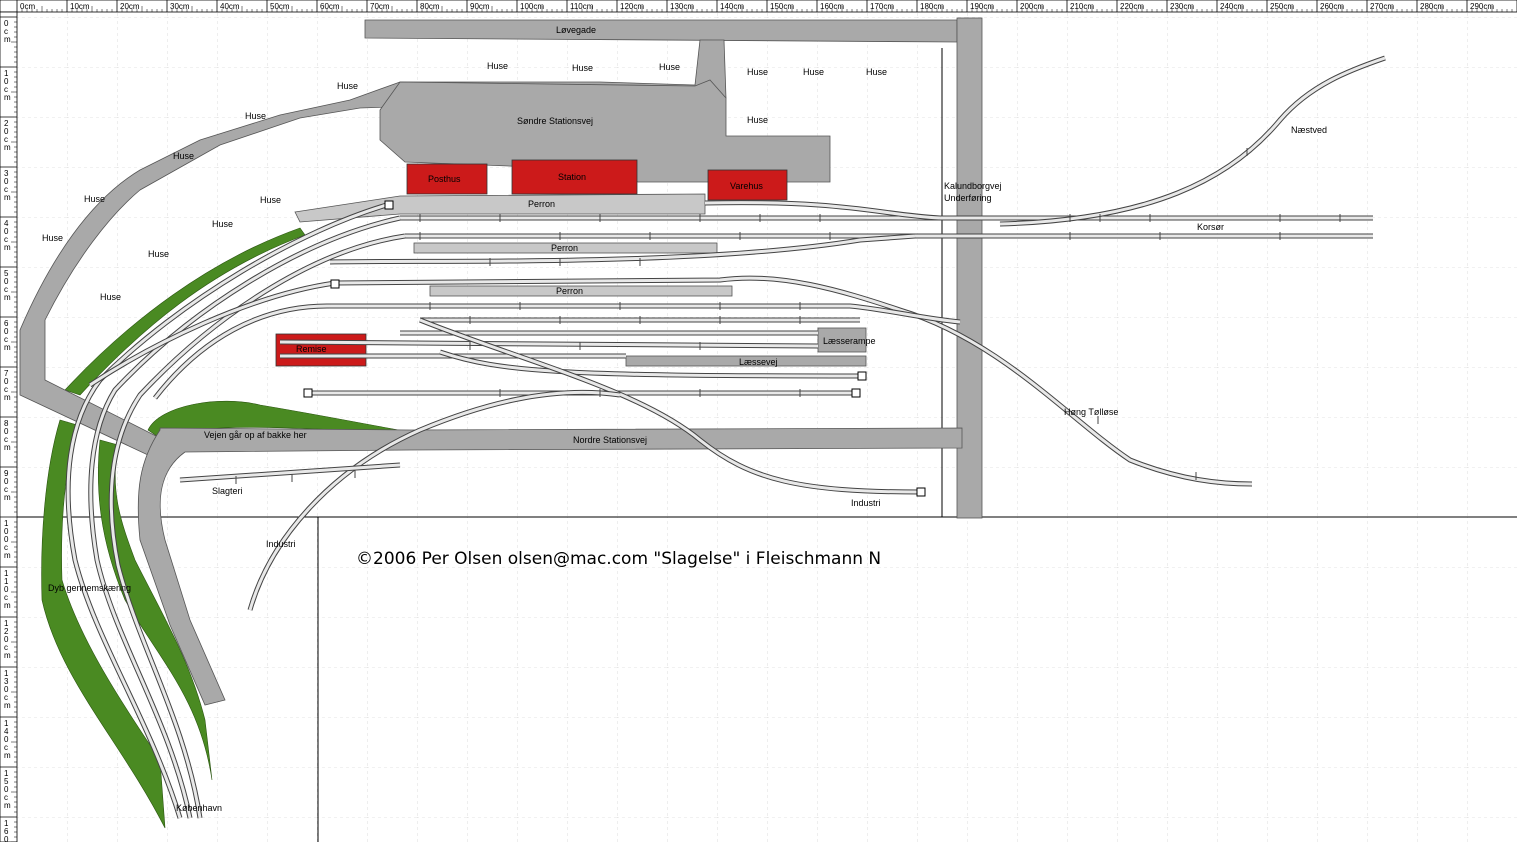  What do you see at coordinates (1382, 6) in the screenshot?
I see `top-ruler-label: 270cm` at bounding box center [1382, 6].